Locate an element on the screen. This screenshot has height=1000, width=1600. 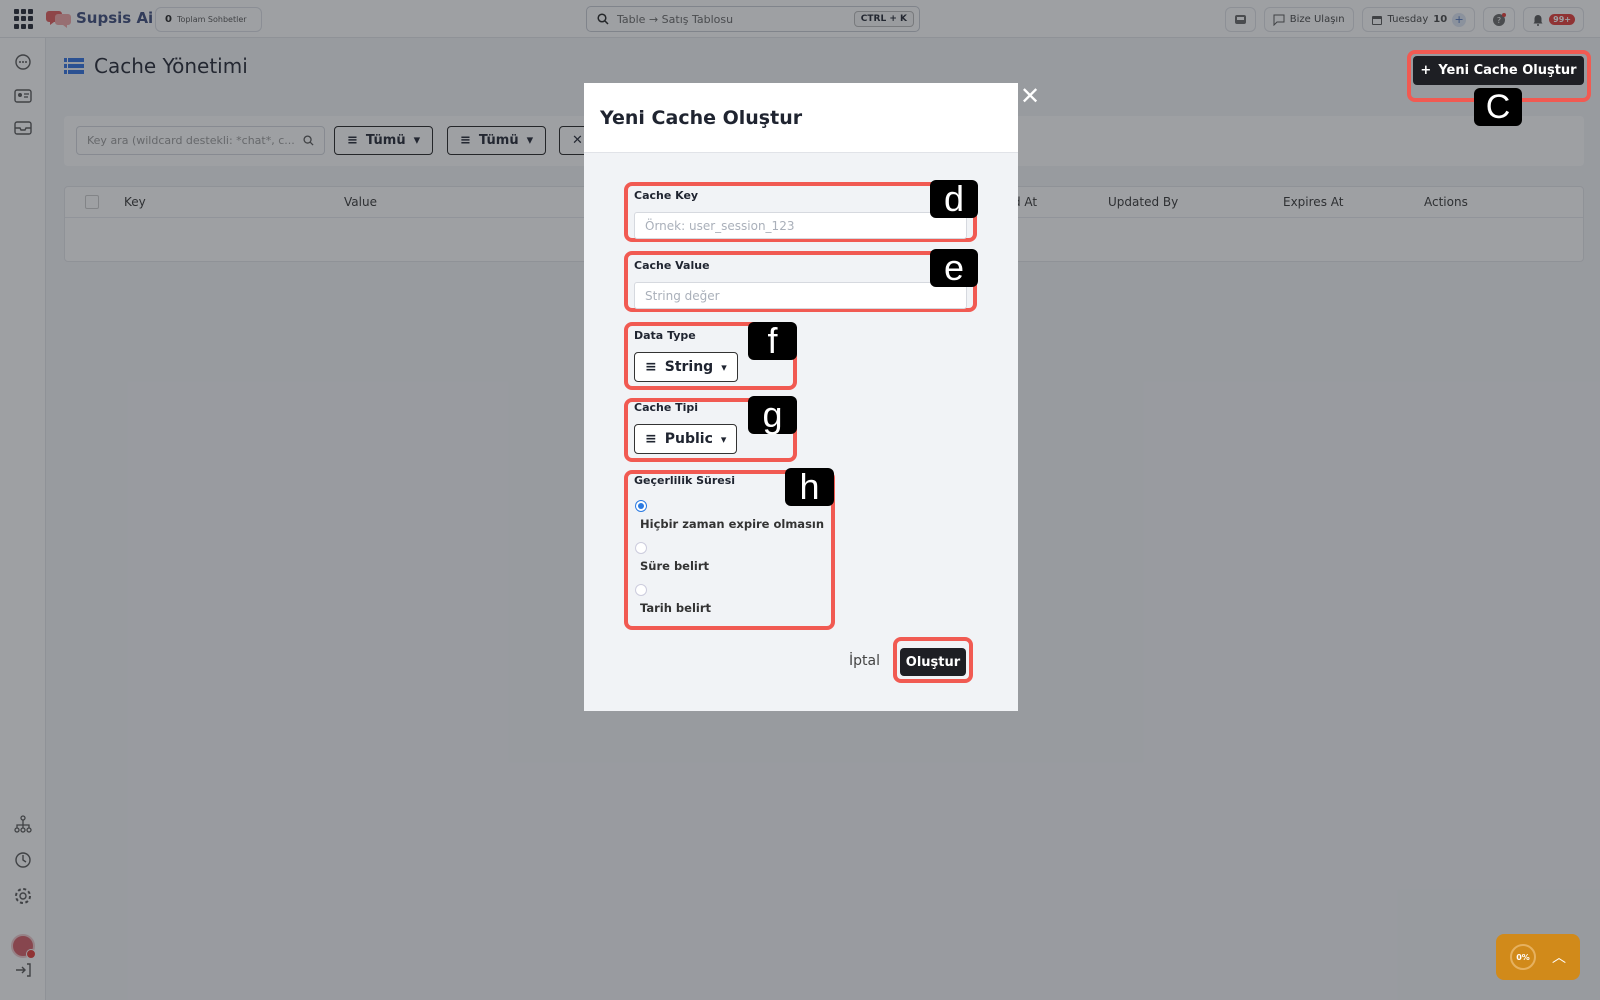
data-type-dropdown: ≡ String ▾ is located at coordinates (686, 367).